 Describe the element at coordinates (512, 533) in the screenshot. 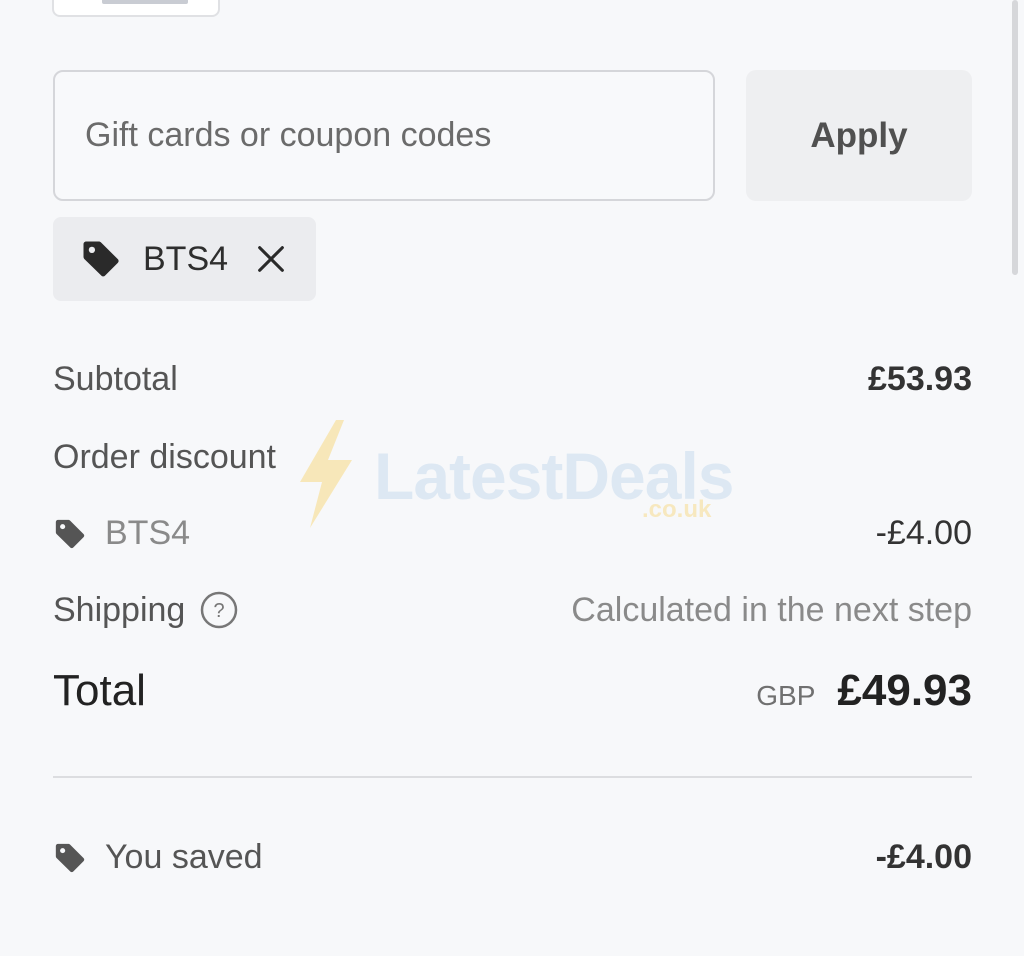

I see `discount-code-row: BTS4 -£4.00` at that location.